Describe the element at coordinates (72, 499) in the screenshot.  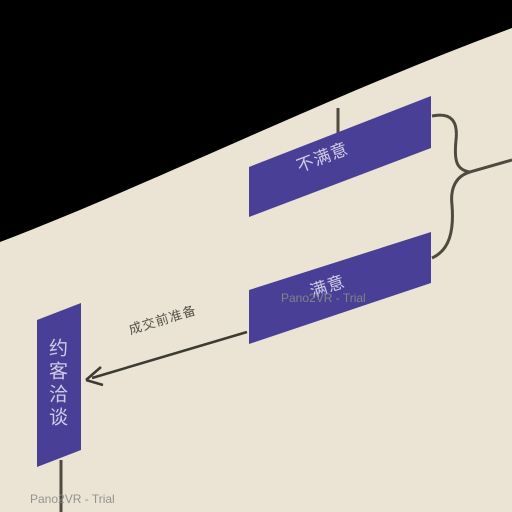
I see `watermark-bottom-left: Pano2VR - Trial` at that location.